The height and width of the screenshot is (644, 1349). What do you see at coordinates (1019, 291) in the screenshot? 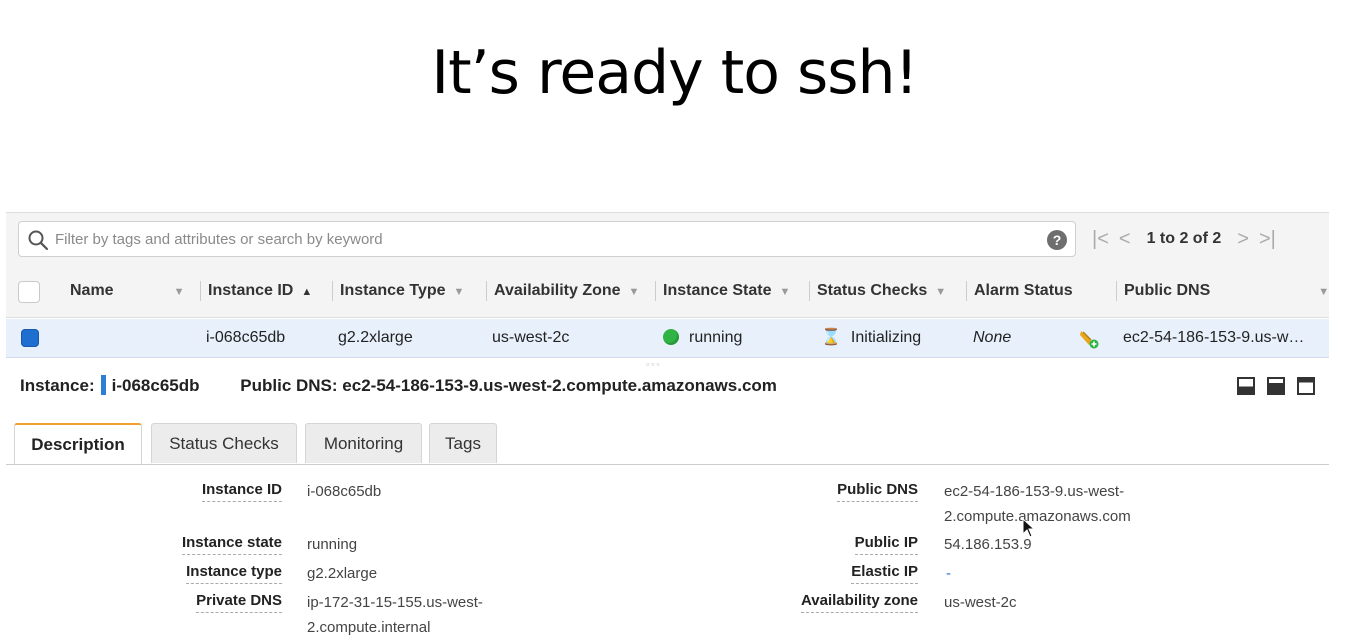
I see `column-header-alarm-status: Alarm Status` at bounding box center [1019, 291].